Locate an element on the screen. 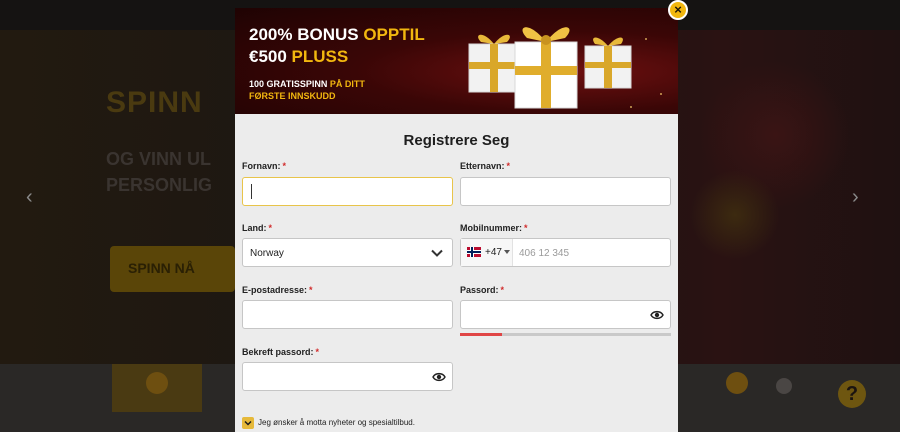 This screenshot has width=900, height=432. help-icon: ? is located at coordinates (852, 394).